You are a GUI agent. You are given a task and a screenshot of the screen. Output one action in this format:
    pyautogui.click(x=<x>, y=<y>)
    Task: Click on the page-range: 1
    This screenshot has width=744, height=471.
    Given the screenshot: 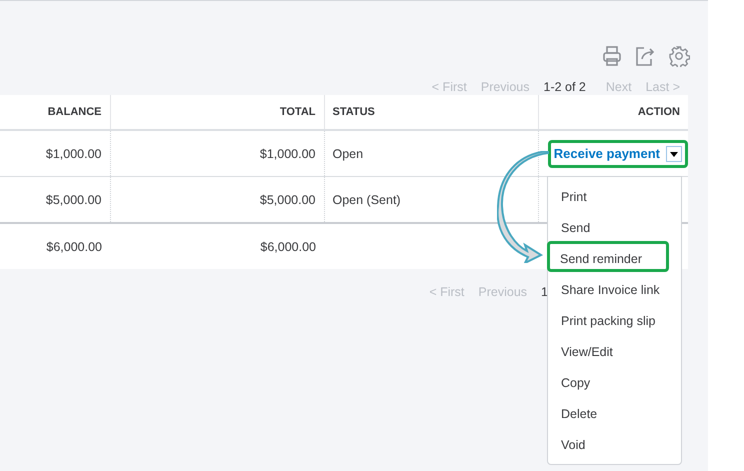 What is the action you would take?
    pyautogui.click(x=544, y=292)
    